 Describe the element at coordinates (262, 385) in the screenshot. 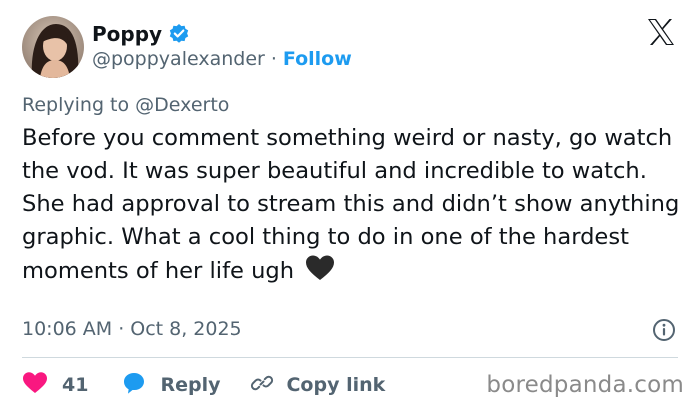

I see `link-icon` at that location.